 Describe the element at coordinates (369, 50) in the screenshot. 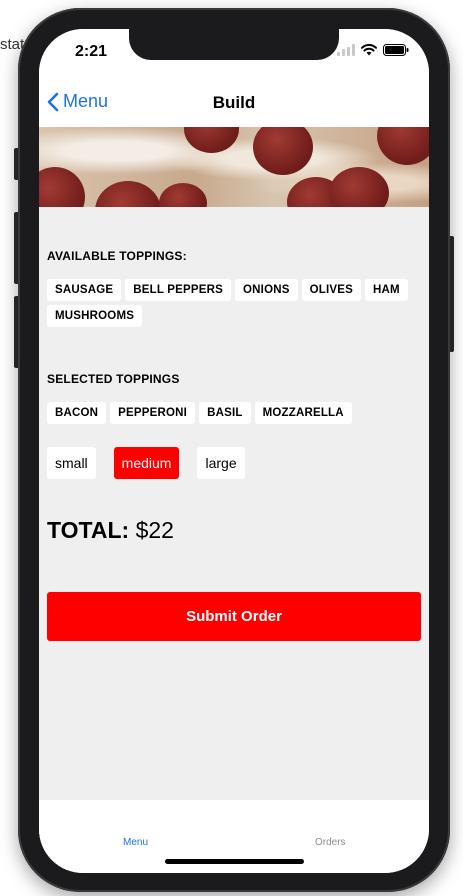

I see `wifi-icon` at that location.